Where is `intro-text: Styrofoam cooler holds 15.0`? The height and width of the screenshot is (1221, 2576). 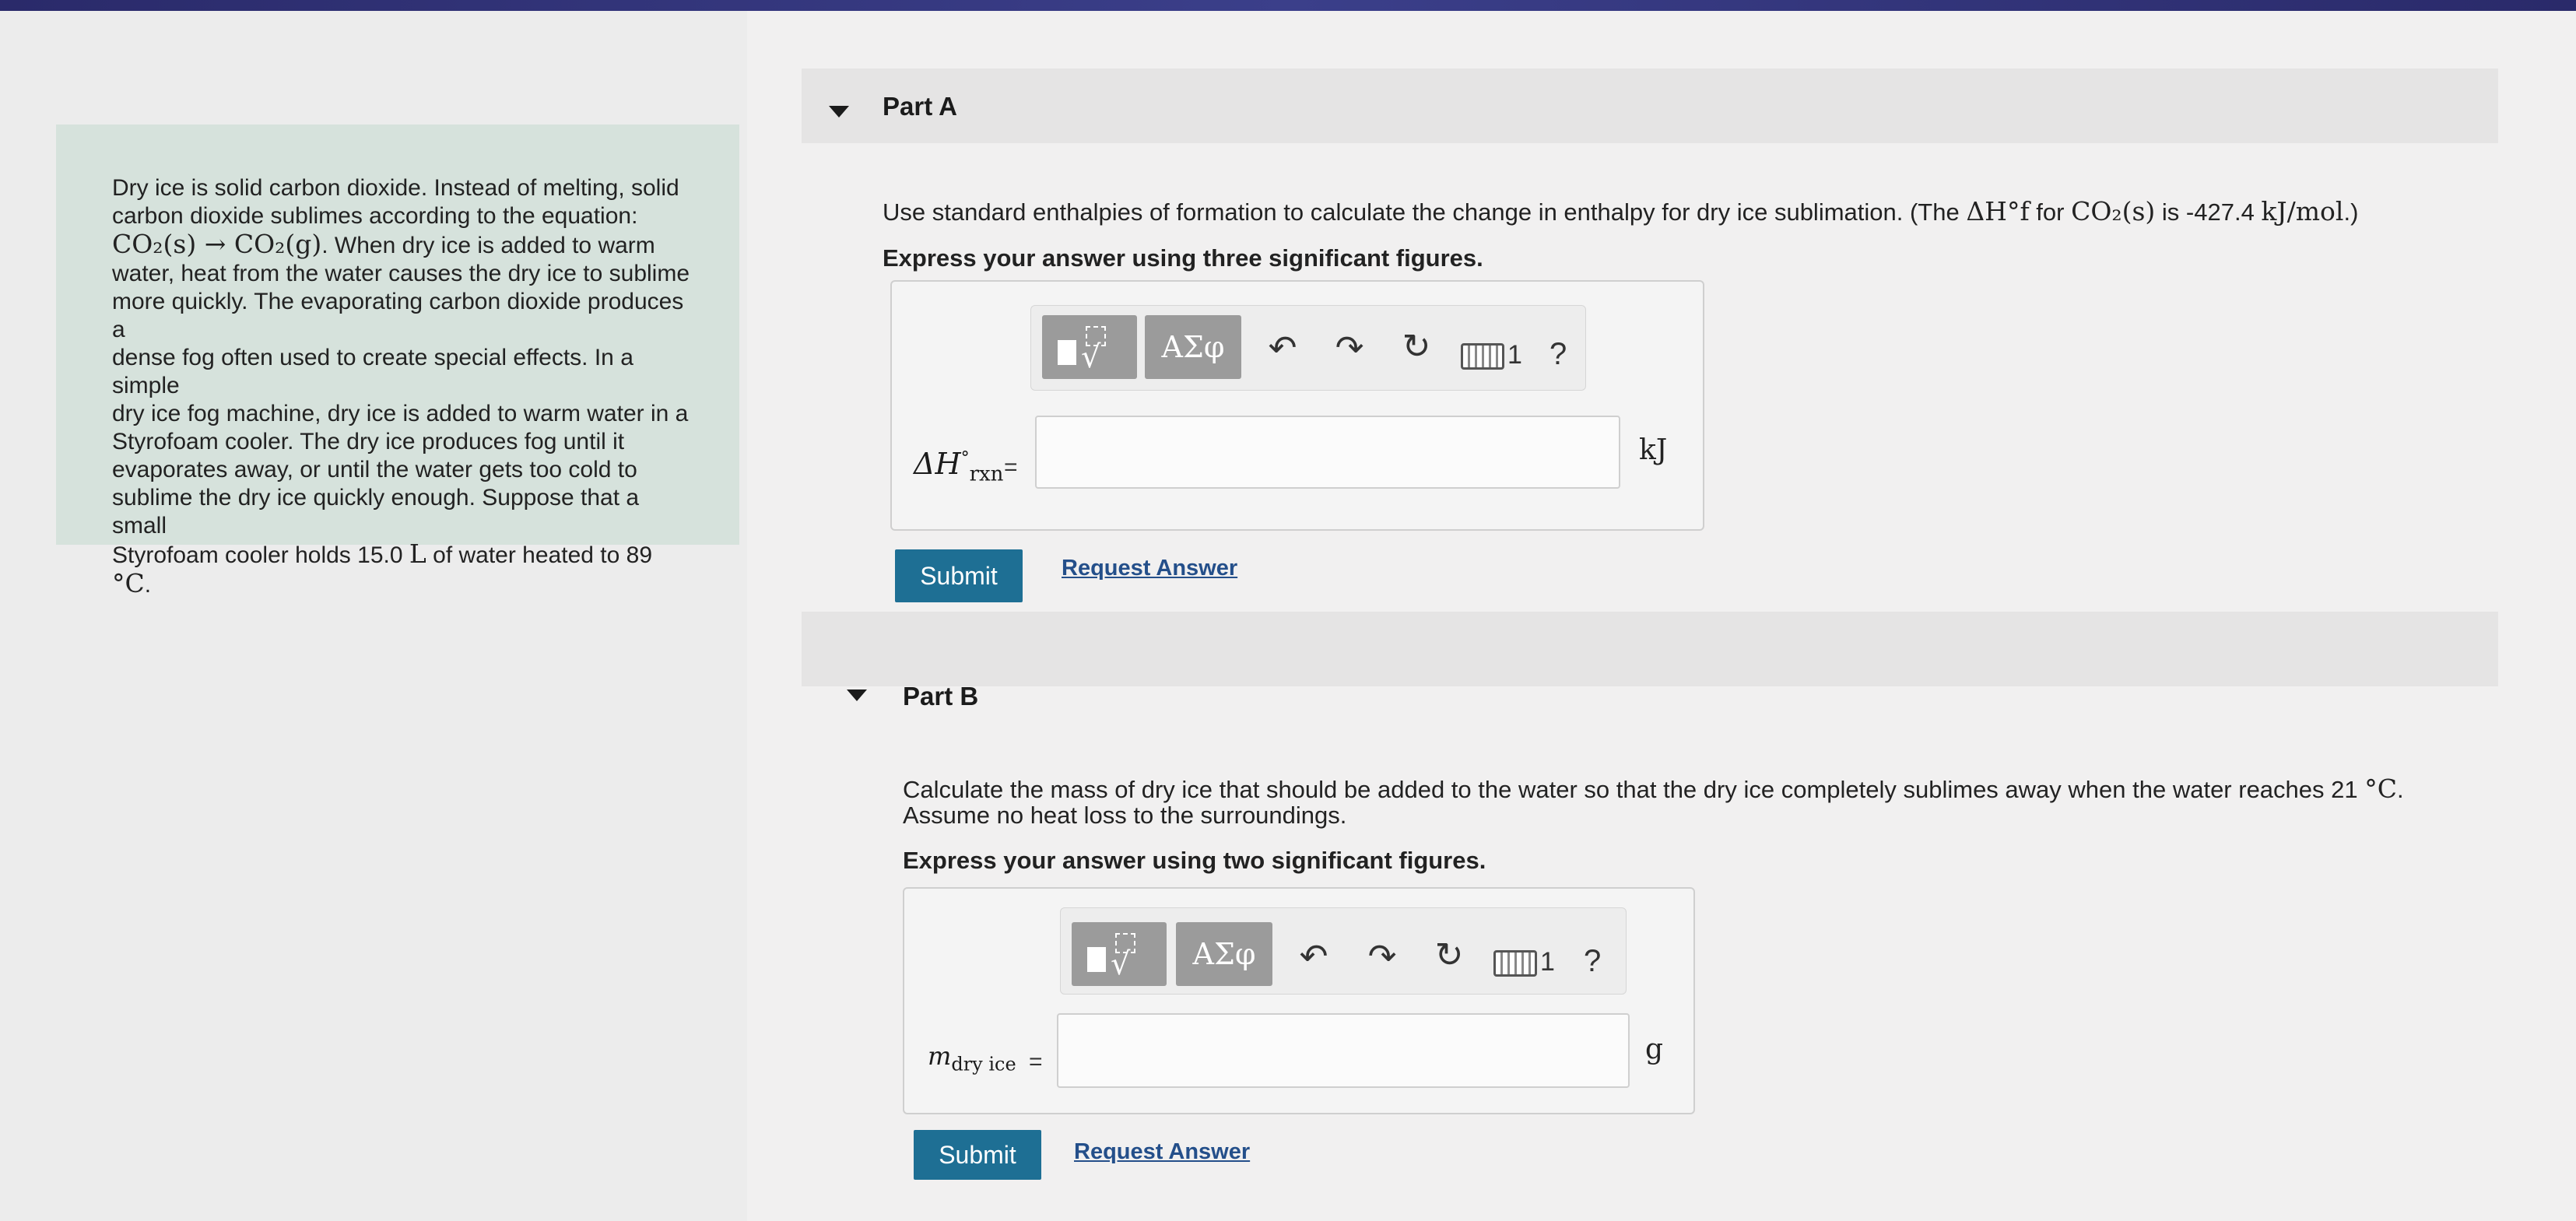
intro-text: Styrofoam cooler holds 15.0 is located at coordinates (261, 555).